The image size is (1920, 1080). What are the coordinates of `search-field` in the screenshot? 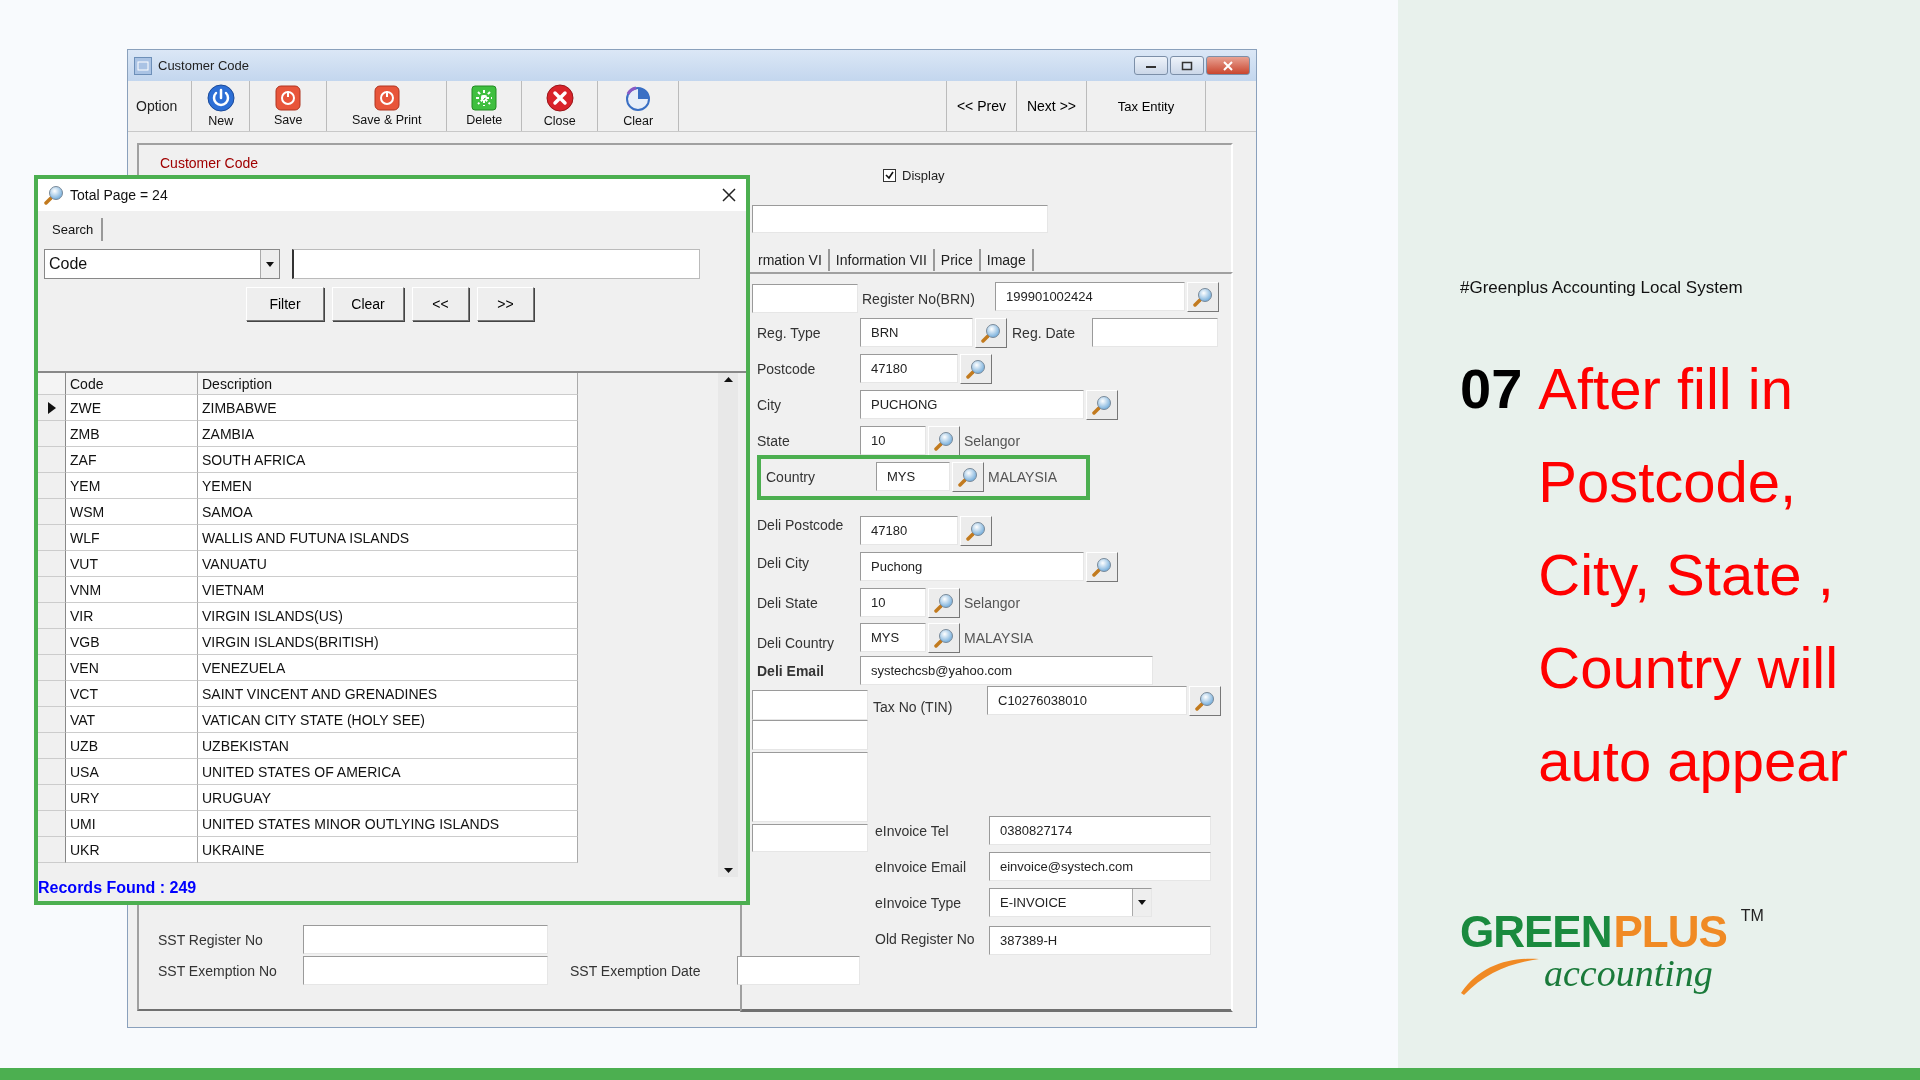 It's located at (496, 264).